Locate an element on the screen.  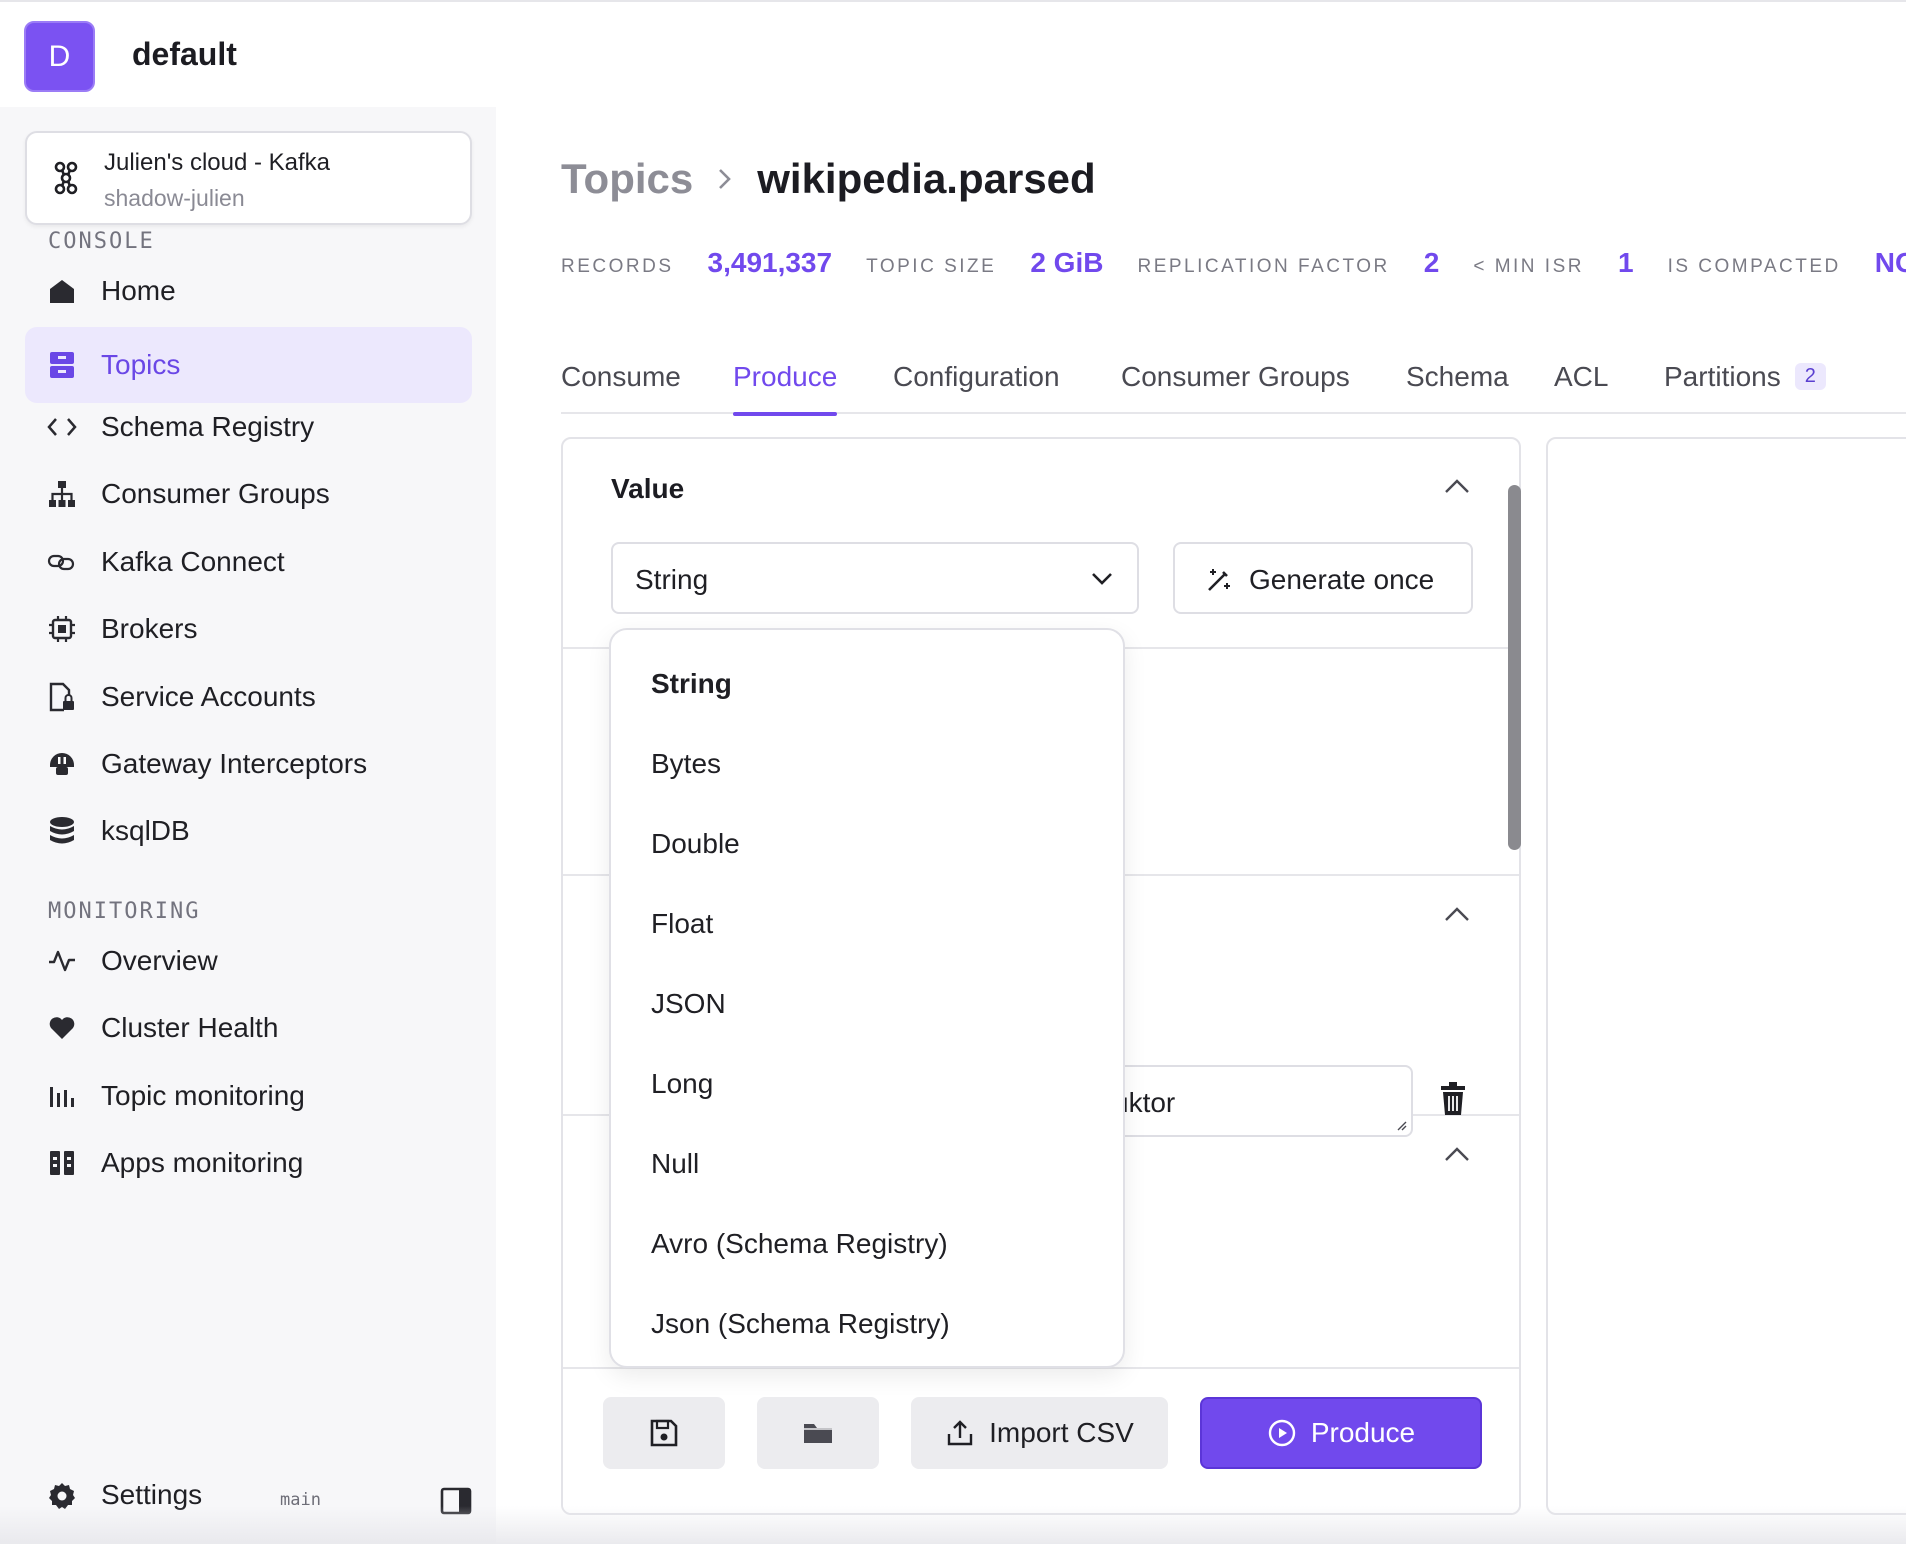
sidebar-item-label: Kafka Connect is located at coordinates (193, 561).